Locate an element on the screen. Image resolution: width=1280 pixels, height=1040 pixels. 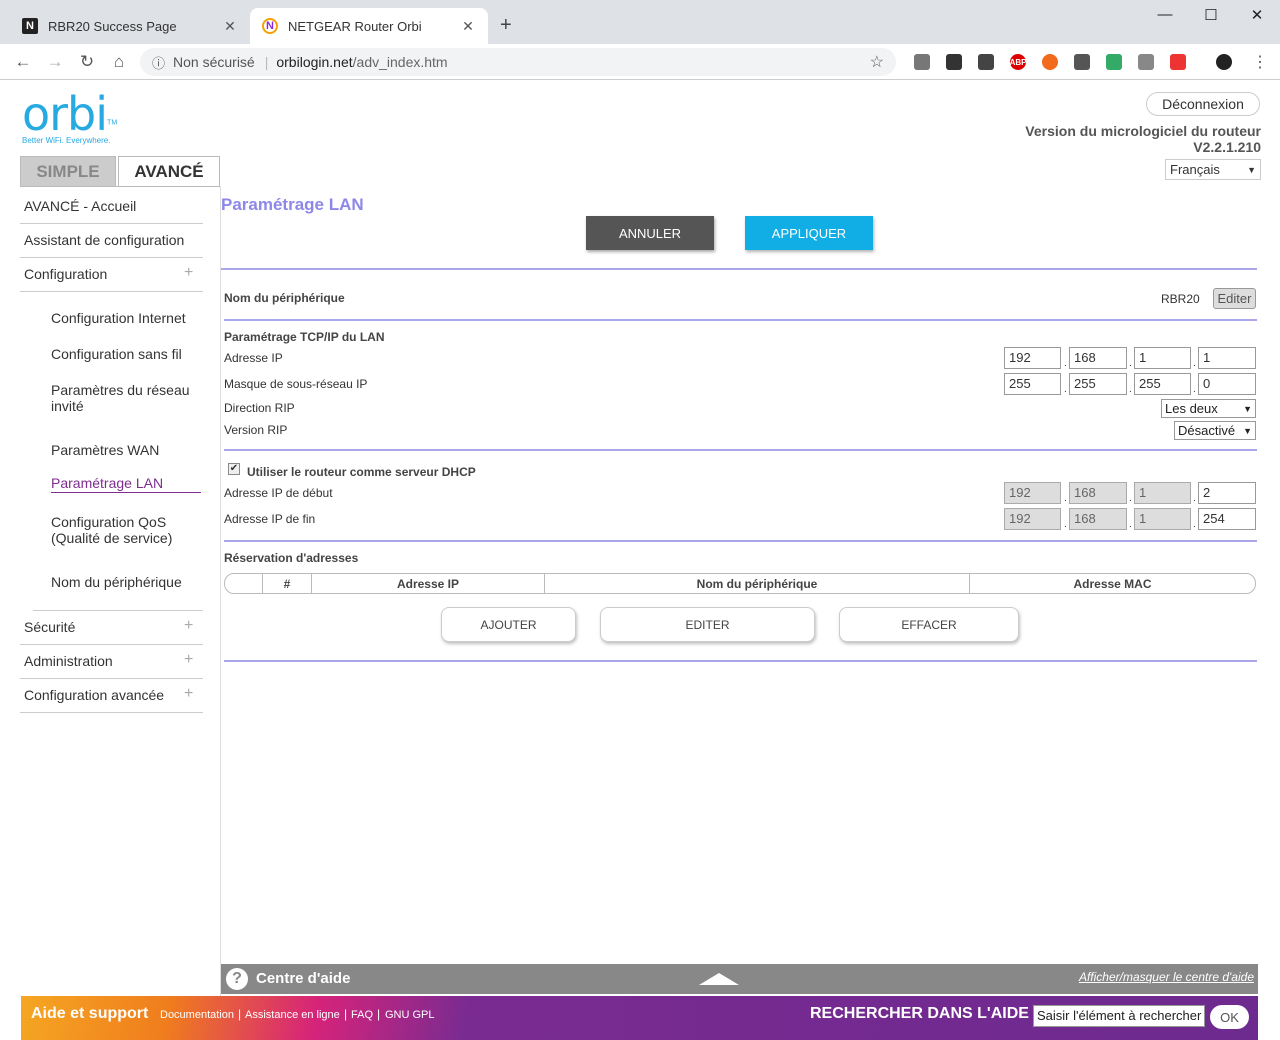
chevron-down-icon: ▼ is located at coordinates (1247, 430).